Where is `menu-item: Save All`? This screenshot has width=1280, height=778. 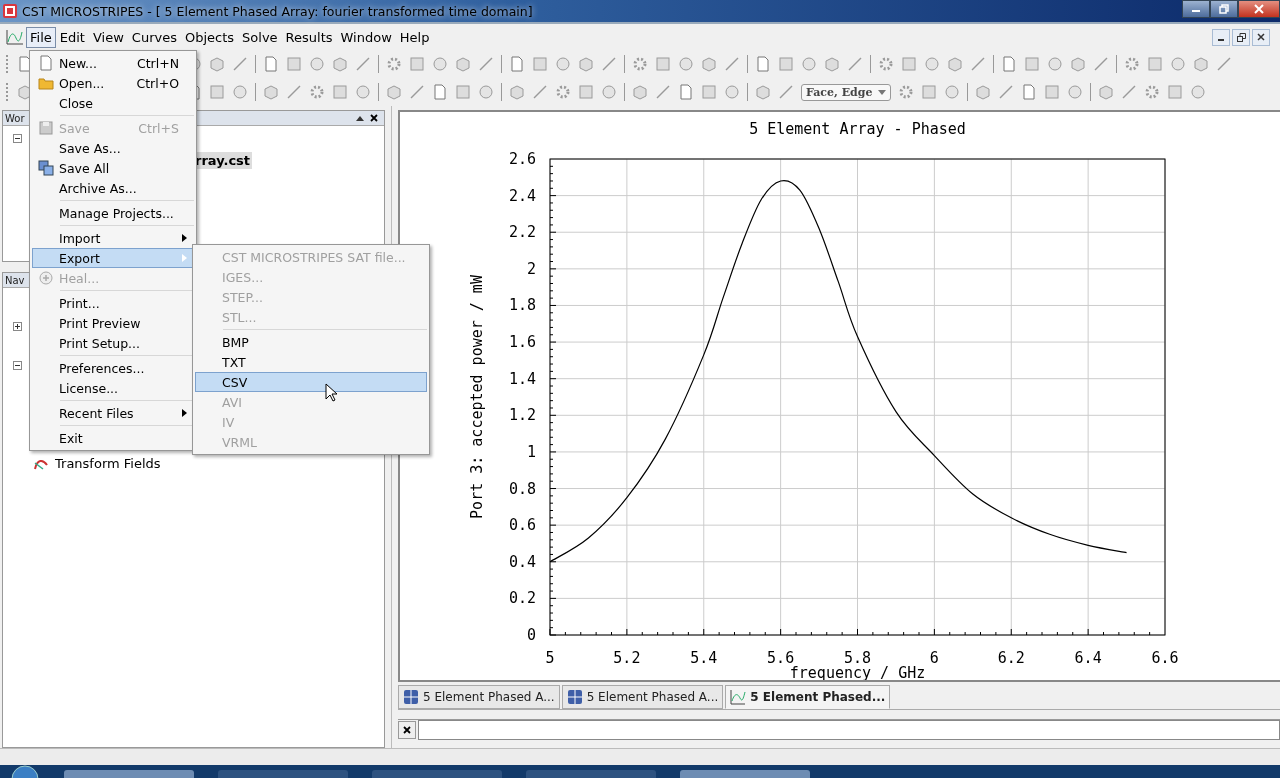 menu-item: Save All is located at coordinates (113, 168).